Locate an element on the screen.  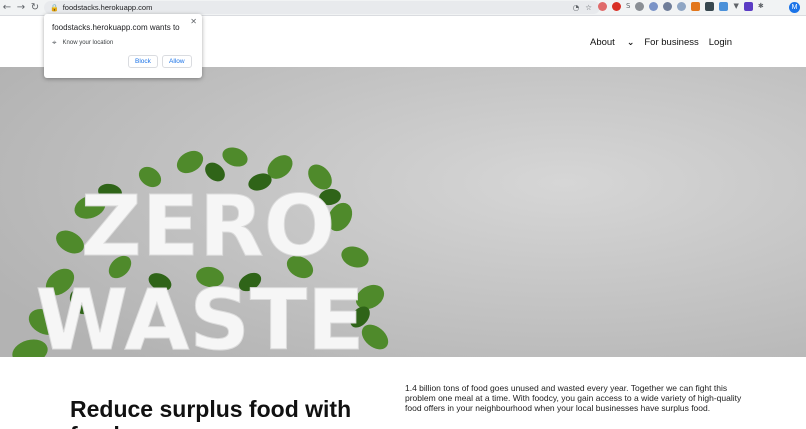
extensions-bar: S ▼ ✱ is located at coordinates (681, 6).